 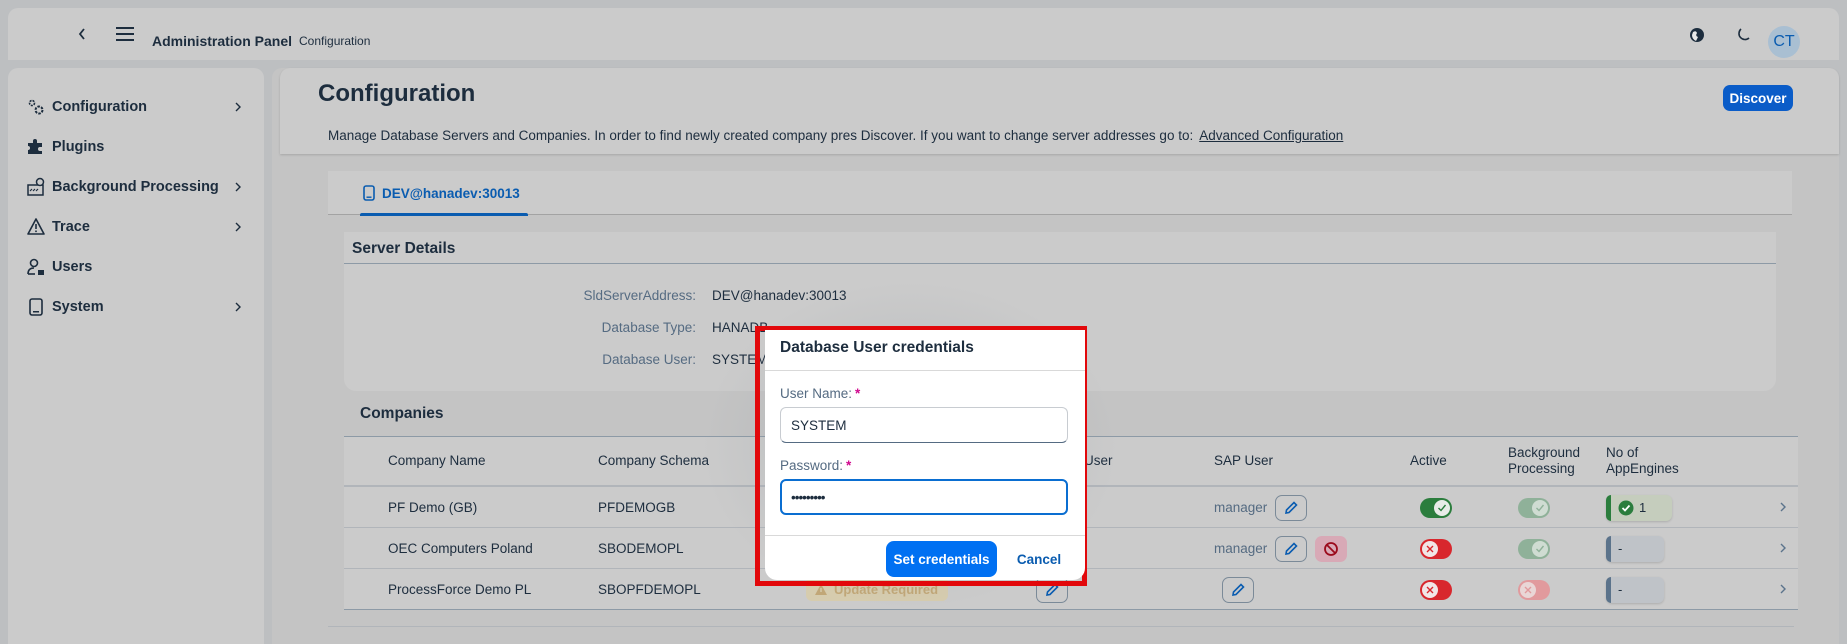 I want to click on moon-icon, so click(x=1744, y=34).